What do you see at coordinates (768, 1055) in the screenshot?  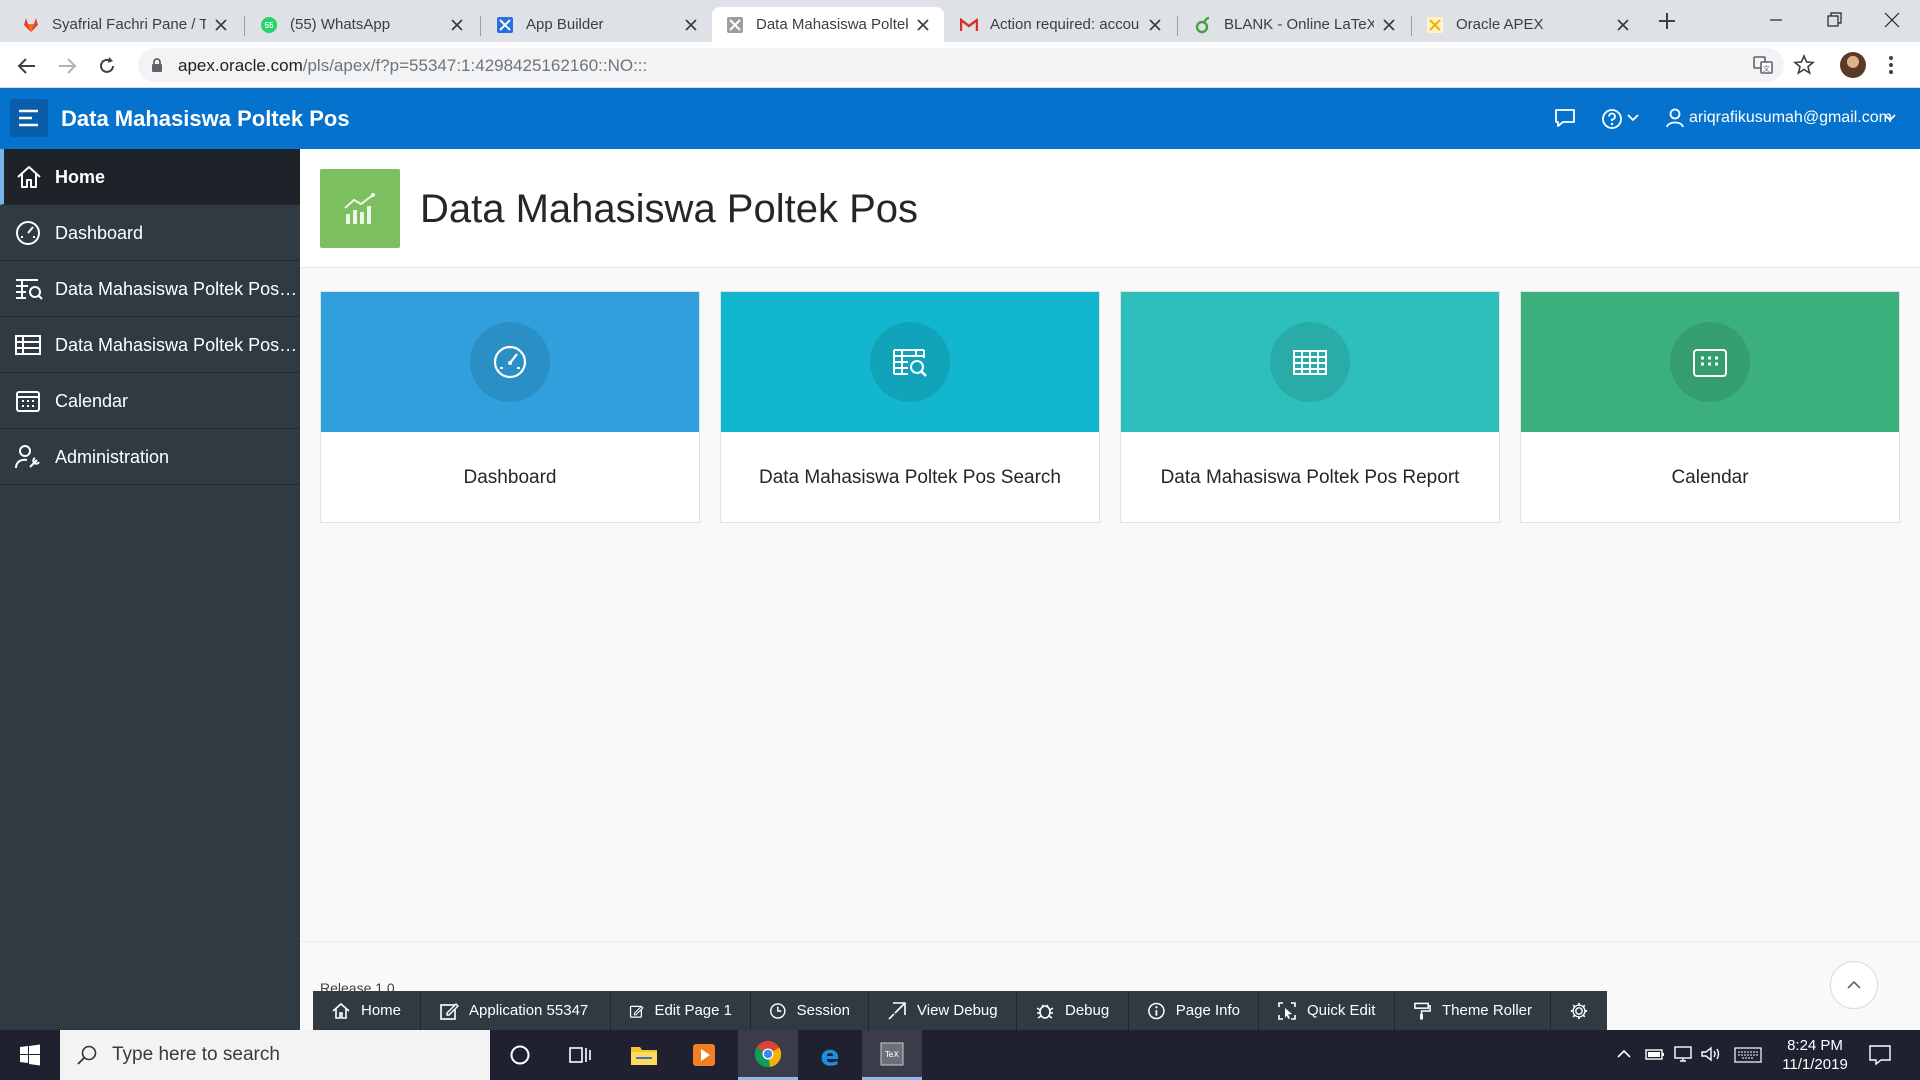 I see `chrome-taskbar-button` at bounding box center [768, 1055].